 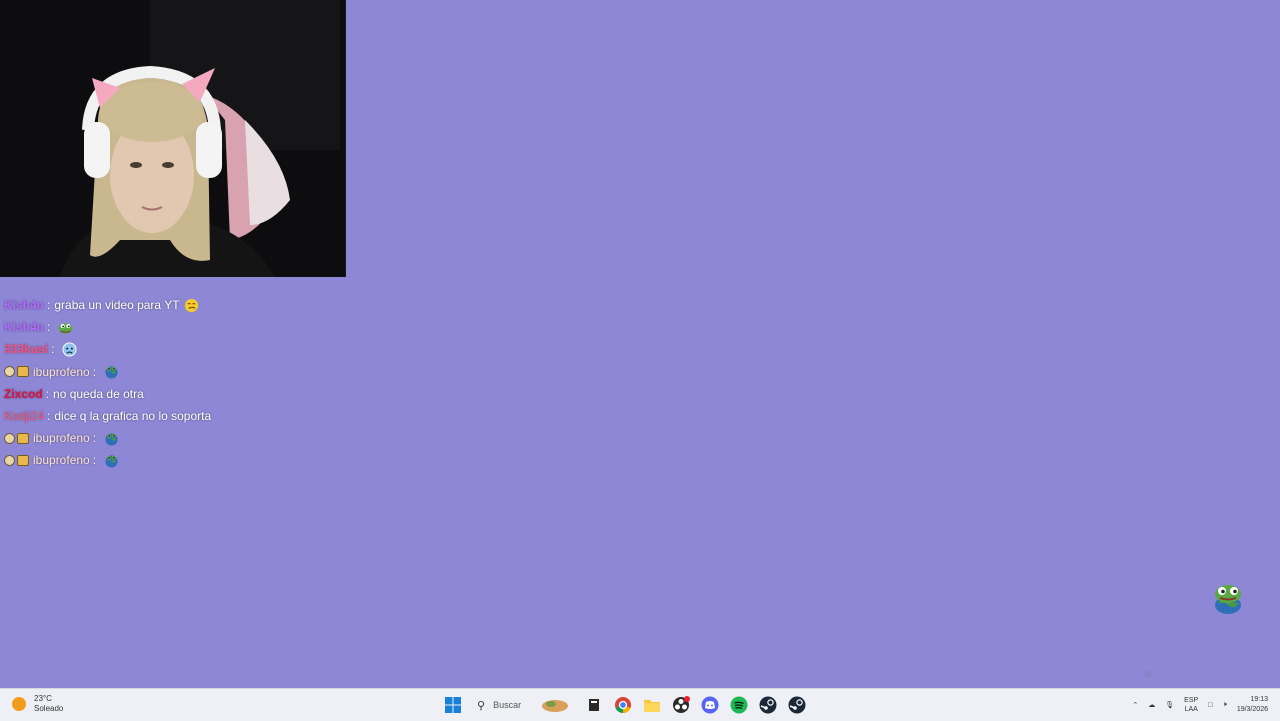 I want to click on chat-message: 333kusi:, so click(x=174, y=349).